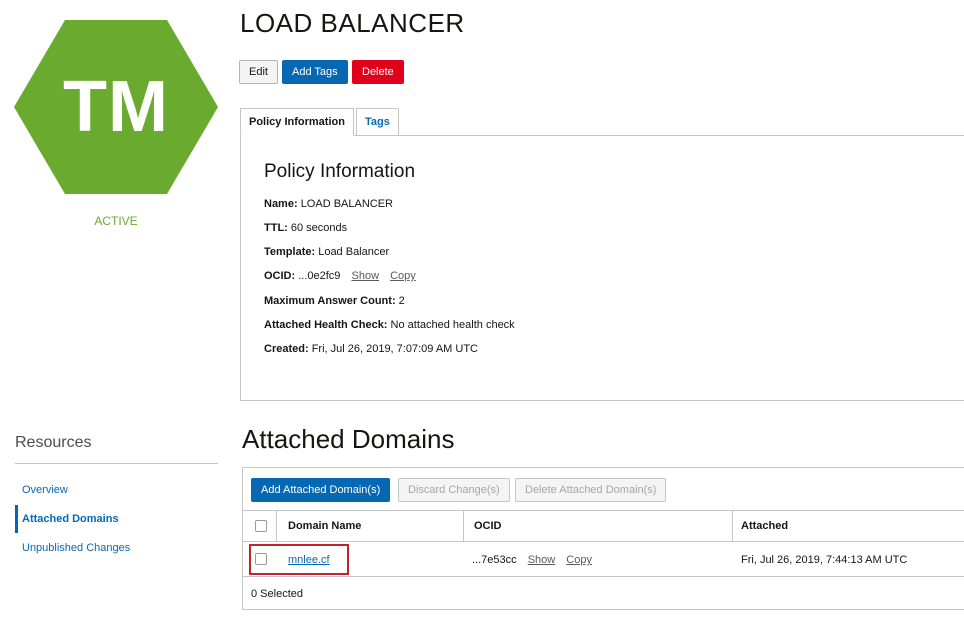 This screenshot has width=964, height=618. I want to click on ttl-value: 60 seconds, so click(319, 228).